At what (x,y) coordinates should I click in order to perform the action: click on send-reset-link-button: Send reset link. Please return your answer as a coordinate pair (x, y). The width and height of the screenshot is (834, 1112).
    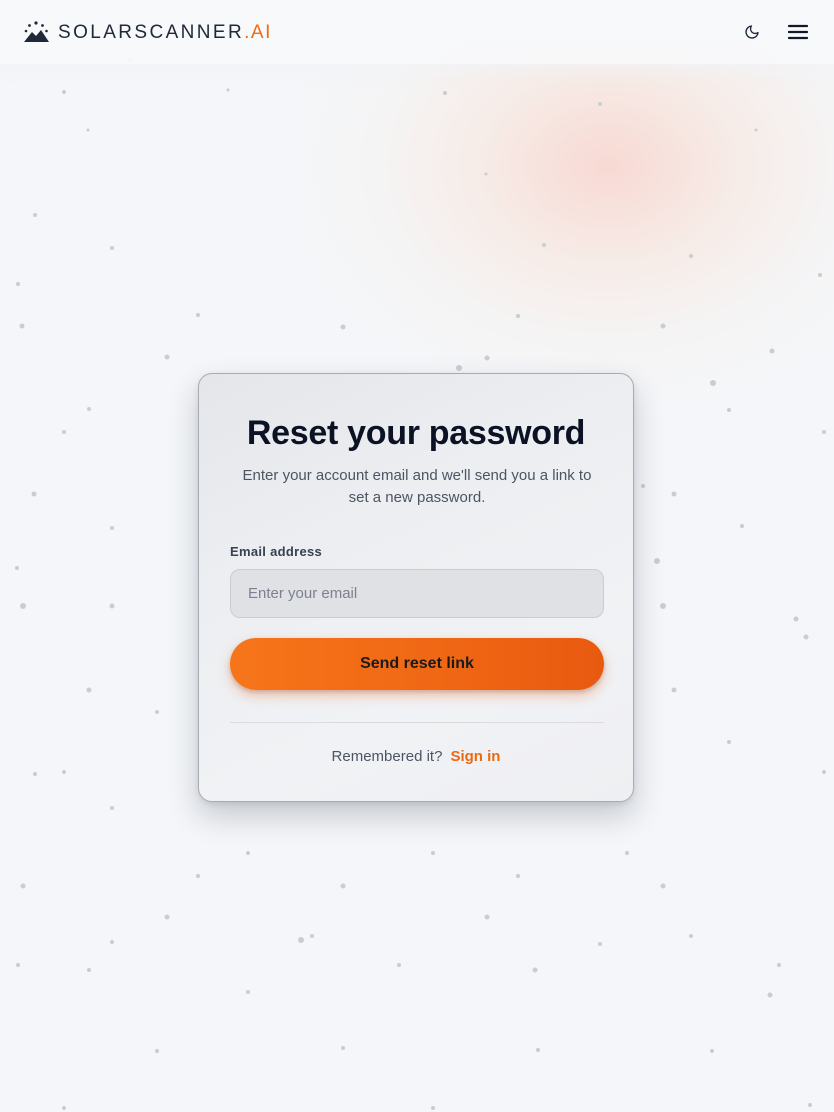
    Looking at the image, I should click on (417, 664).